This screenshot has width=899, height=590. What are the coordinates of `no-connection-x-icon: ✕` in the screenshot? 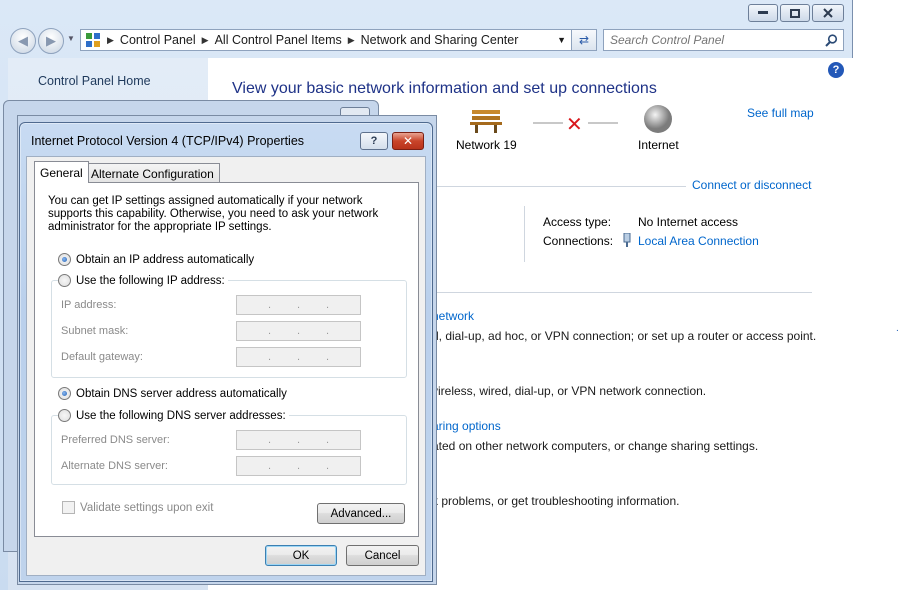 It's located at (574, 124).